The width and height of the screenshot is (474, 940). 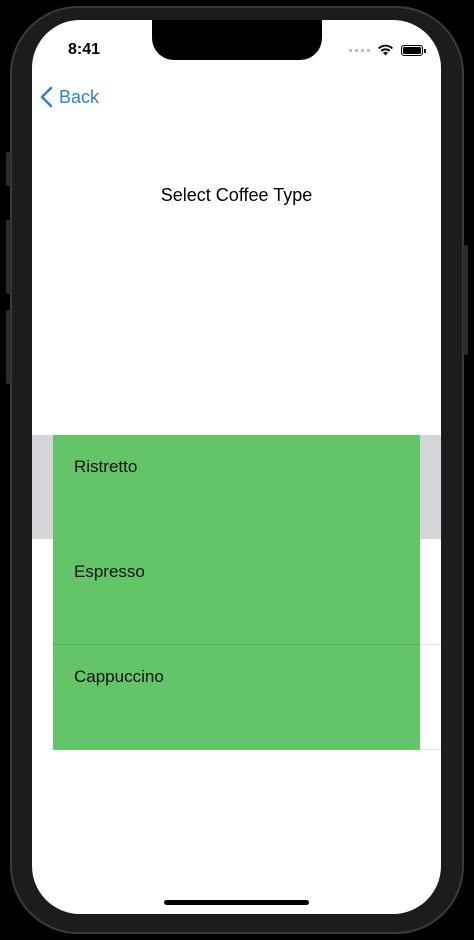 I want to click on cellular-signal-icon, so click(x=359, y=50).